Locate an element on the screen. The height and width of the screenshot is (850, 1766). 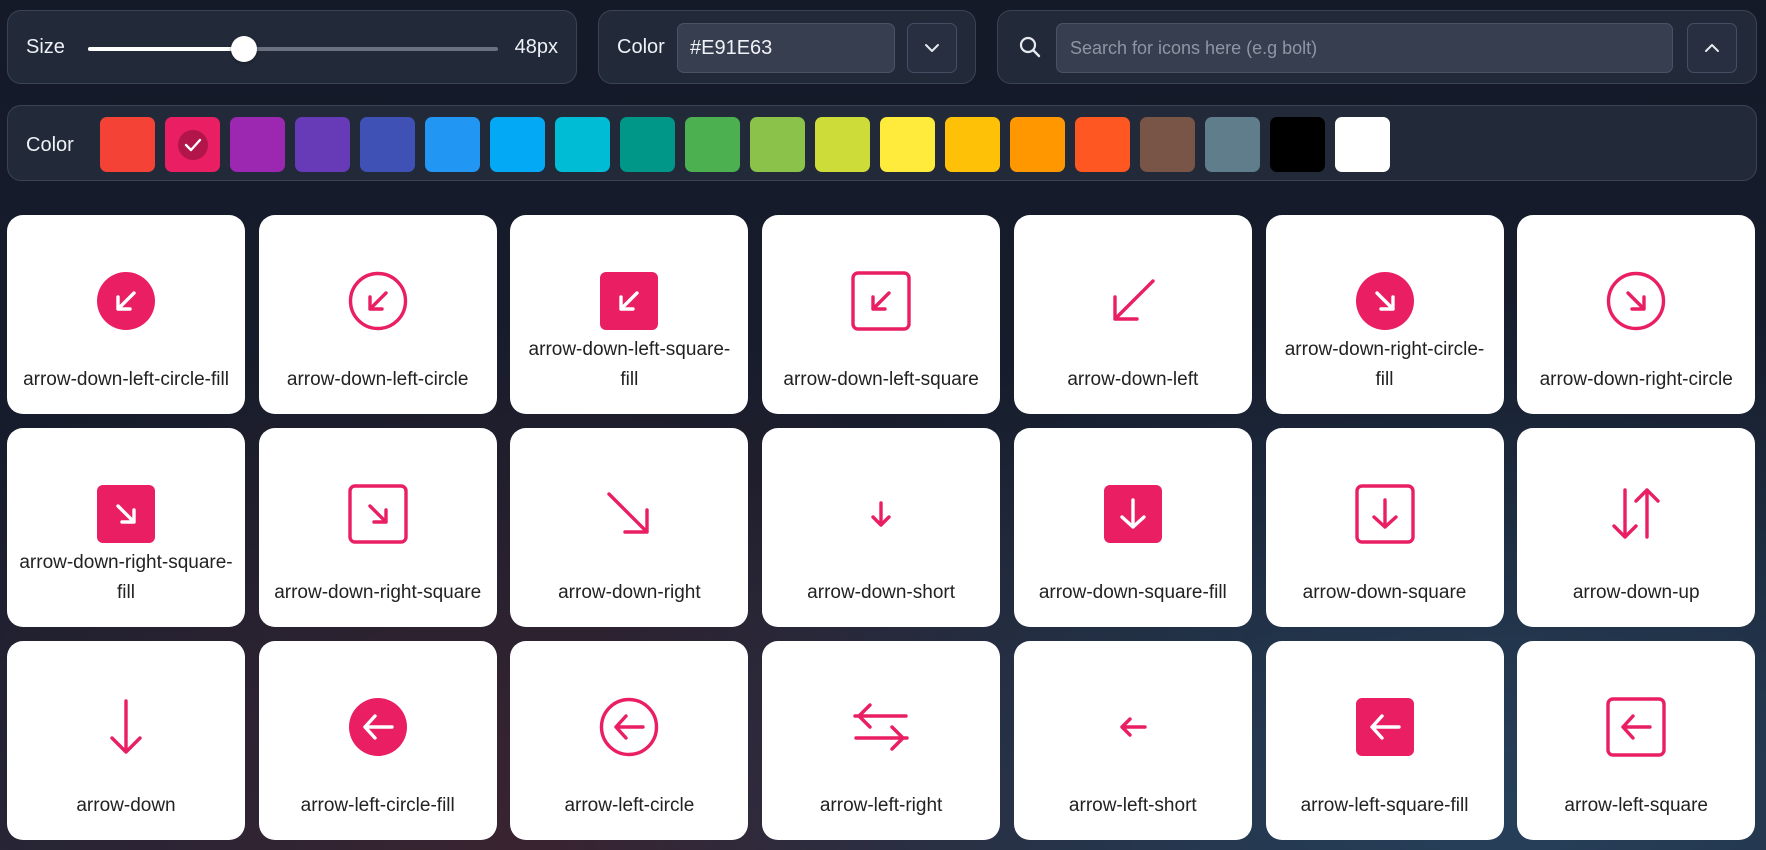
arrow-left-square-fill-icon is located at coordinates (1384, 727).